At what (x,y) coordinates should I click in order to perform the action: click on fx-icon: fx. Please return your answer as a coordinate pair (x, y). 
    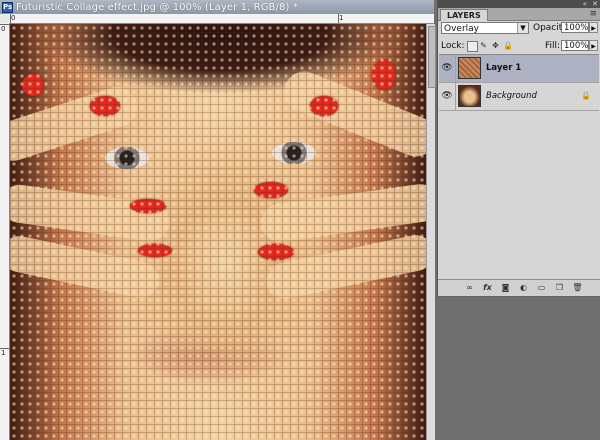
    Looking at the image, I should click on (487, 288).